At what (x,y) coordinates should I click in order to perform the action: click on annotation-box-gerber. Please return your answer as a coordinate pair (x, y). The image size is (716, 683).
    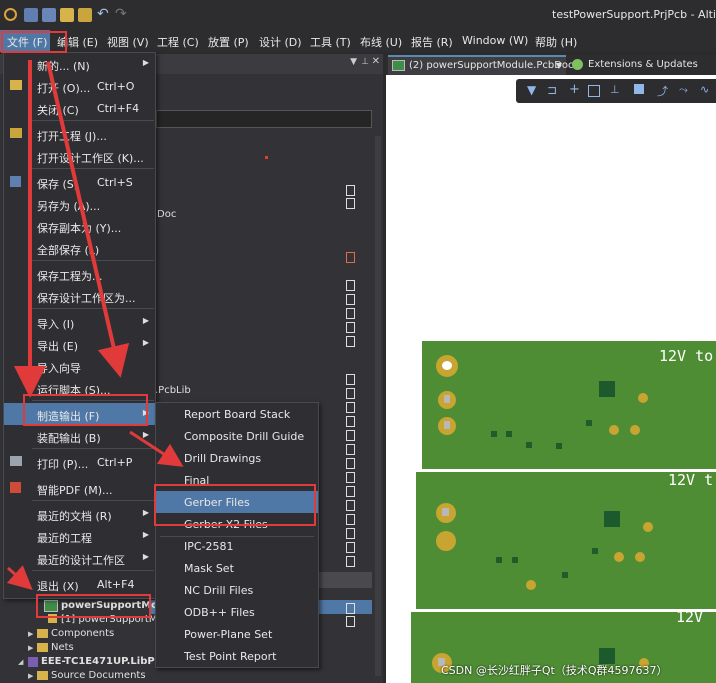
    Looking at the image, I should click on (235, 505).